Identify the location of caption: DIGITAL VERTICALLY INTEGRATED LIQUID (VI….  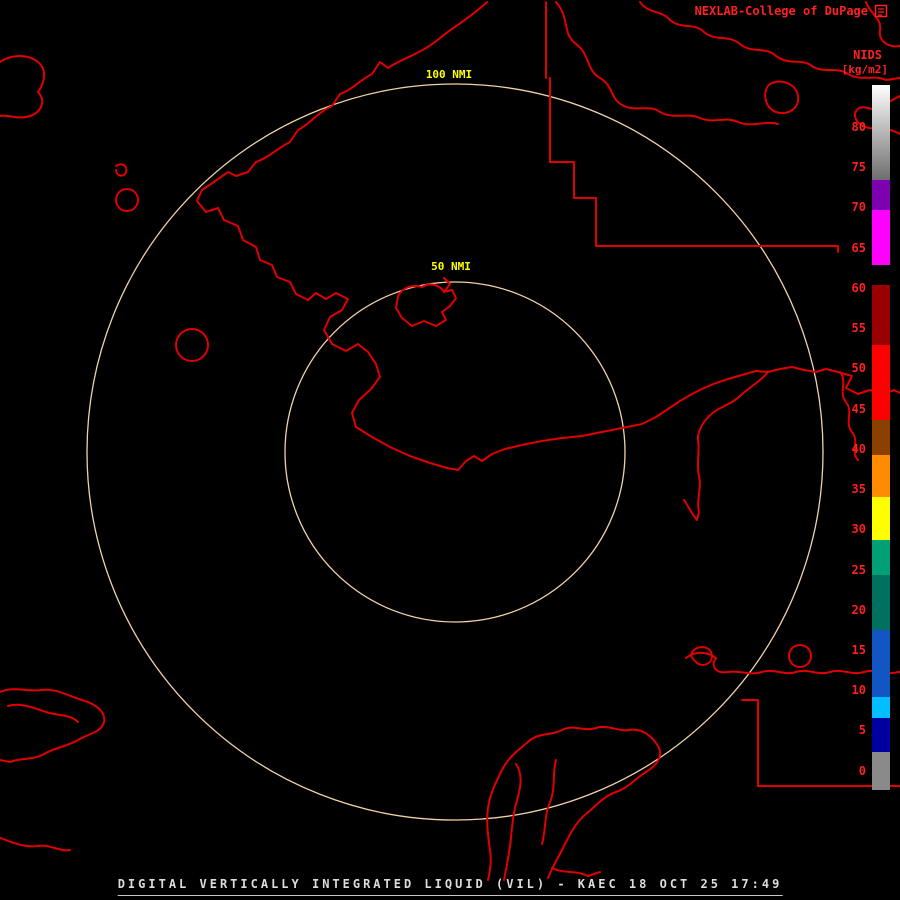
(450, 886).